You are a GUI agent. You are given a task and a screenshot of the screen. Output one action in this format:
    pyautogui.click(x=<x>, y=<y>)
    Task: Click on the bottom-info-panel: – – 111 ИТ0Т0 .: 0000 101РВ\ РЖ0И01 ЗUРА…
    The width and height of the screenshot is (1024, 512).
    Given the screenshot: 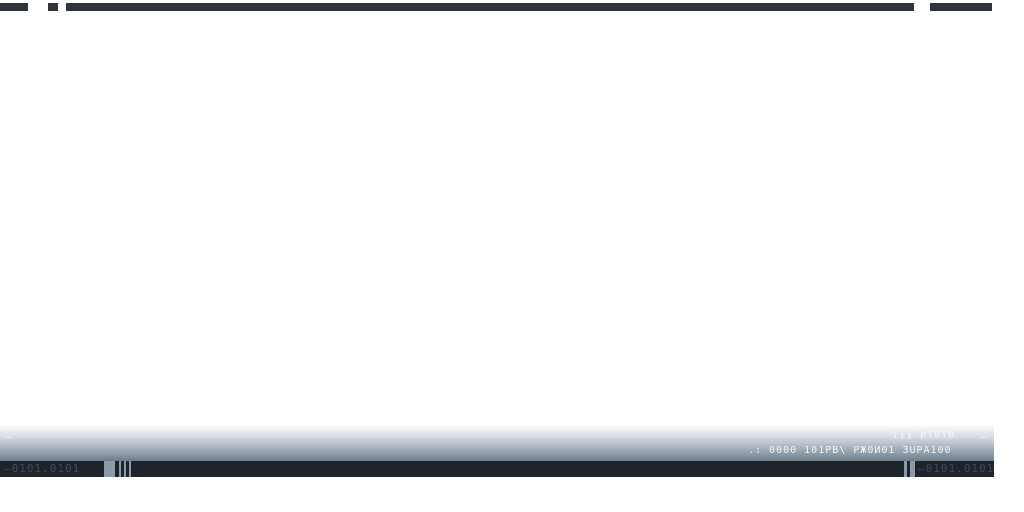 What is the action you would take?
    pyautogui.click(x=497, y=442)
    